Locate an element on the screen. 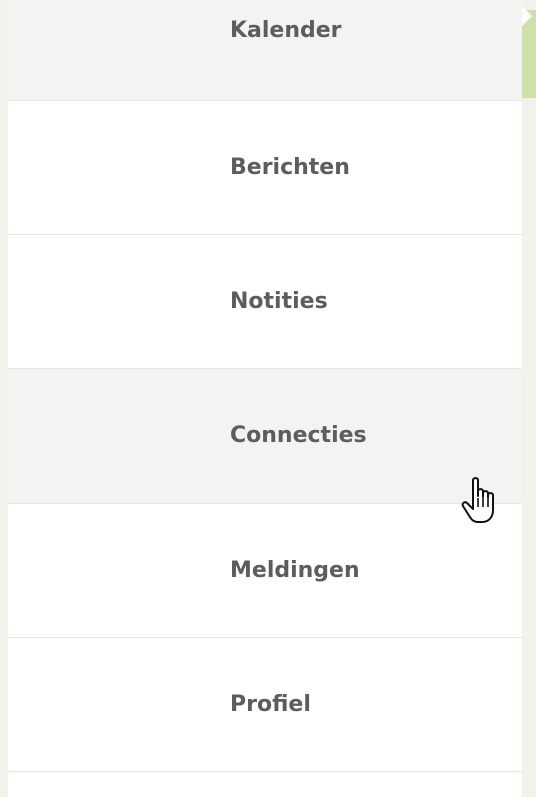 The height and width of the screenshot is (797, 536). hand-pointer-icon is located at coordinates (477, 500).